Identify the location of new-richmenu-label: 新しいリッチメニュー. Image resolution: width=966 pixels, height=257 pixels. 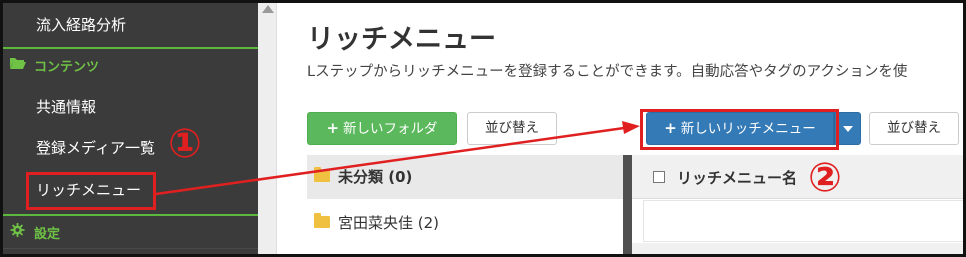
(748, 129).